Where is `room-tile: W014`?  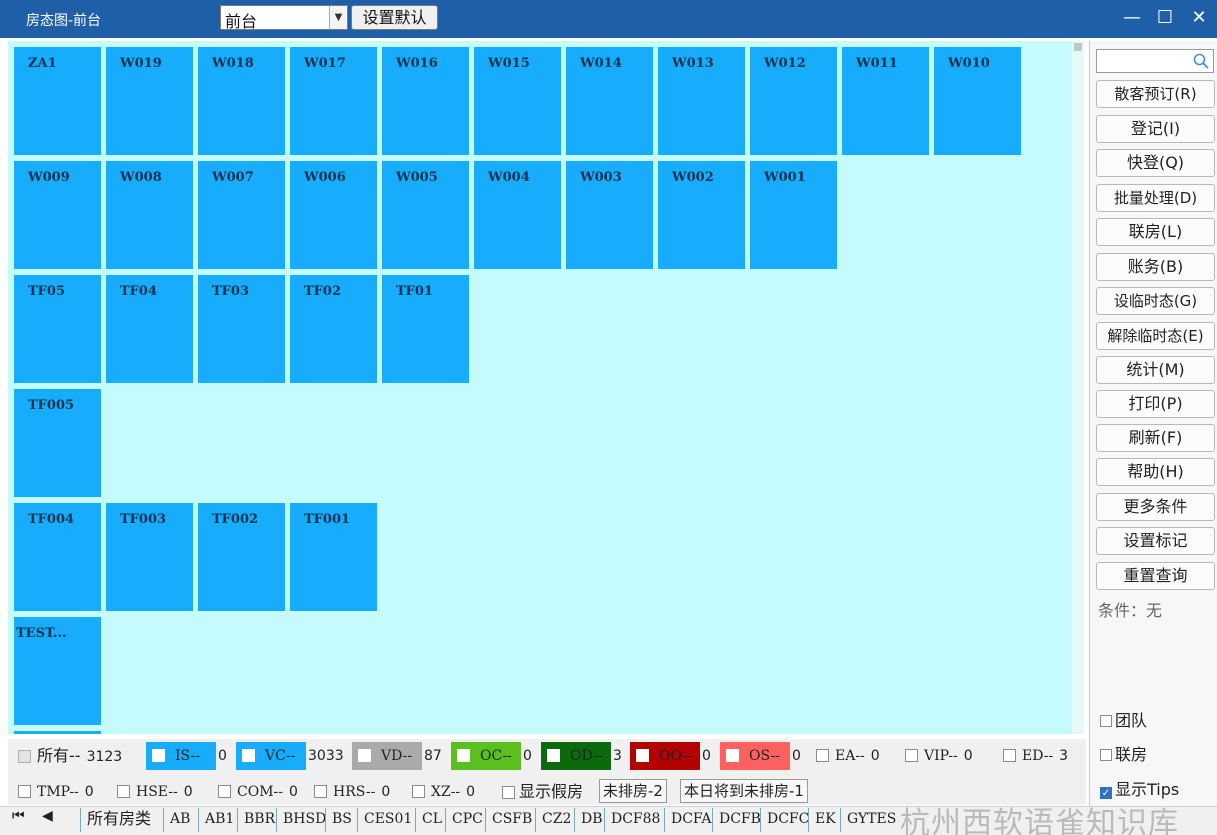
room-tile: W014 is located at coordinates (609, 101).